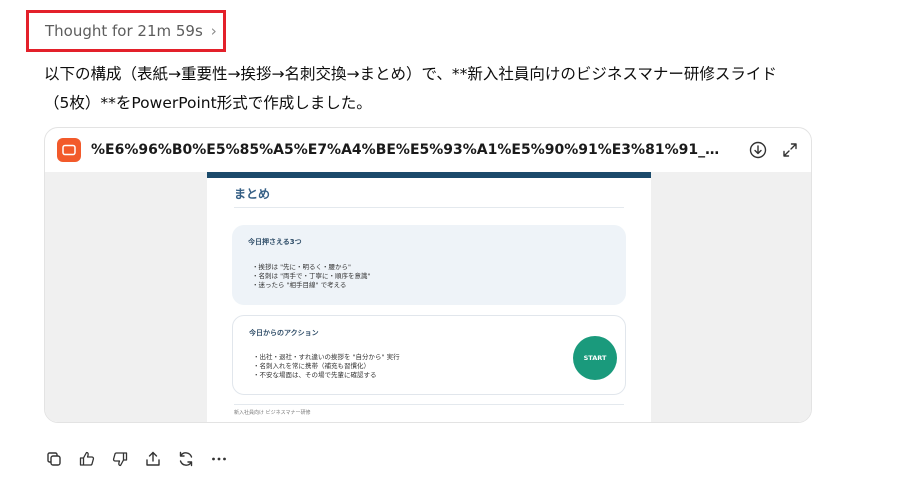 This screenshot has height=499, width=908. I want to click on action-item: ・不安な場面は、その場で先輩に確認する, so click(315, 375).